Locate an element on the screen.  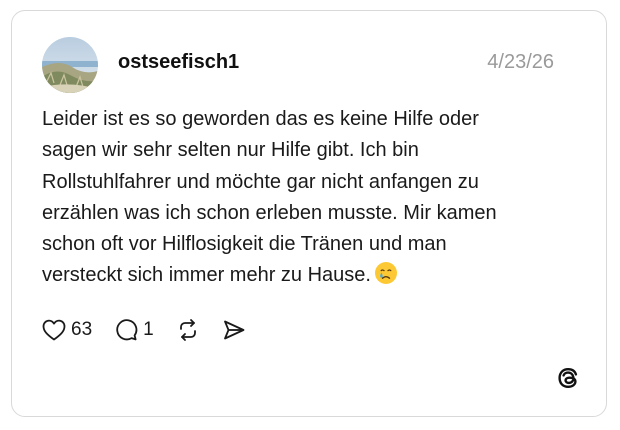
reply-count: 1 is located at coordinates (148, 329).